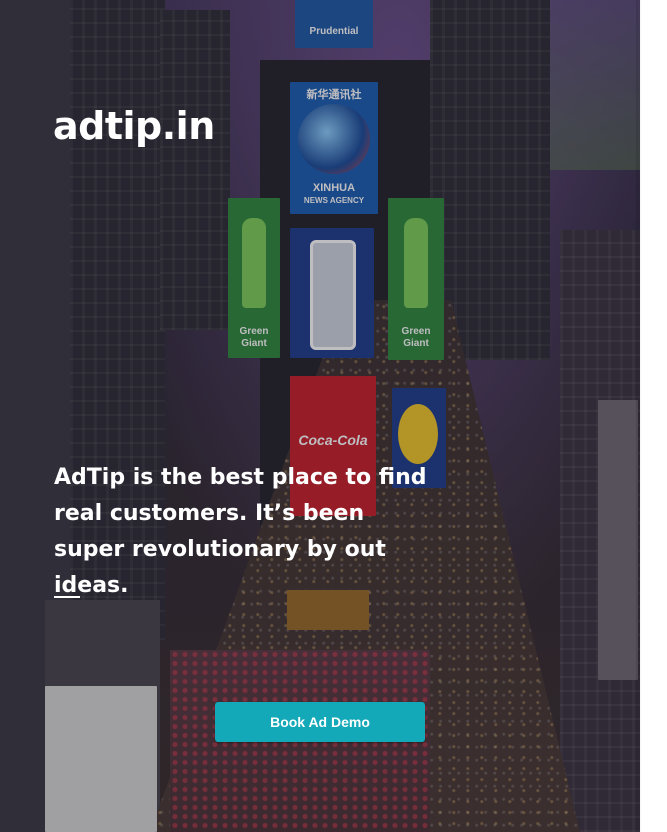  What do you see at coordinates (67, 597) in the screenshot?
I see `tagline-underline` at bounding box center [67, 597].